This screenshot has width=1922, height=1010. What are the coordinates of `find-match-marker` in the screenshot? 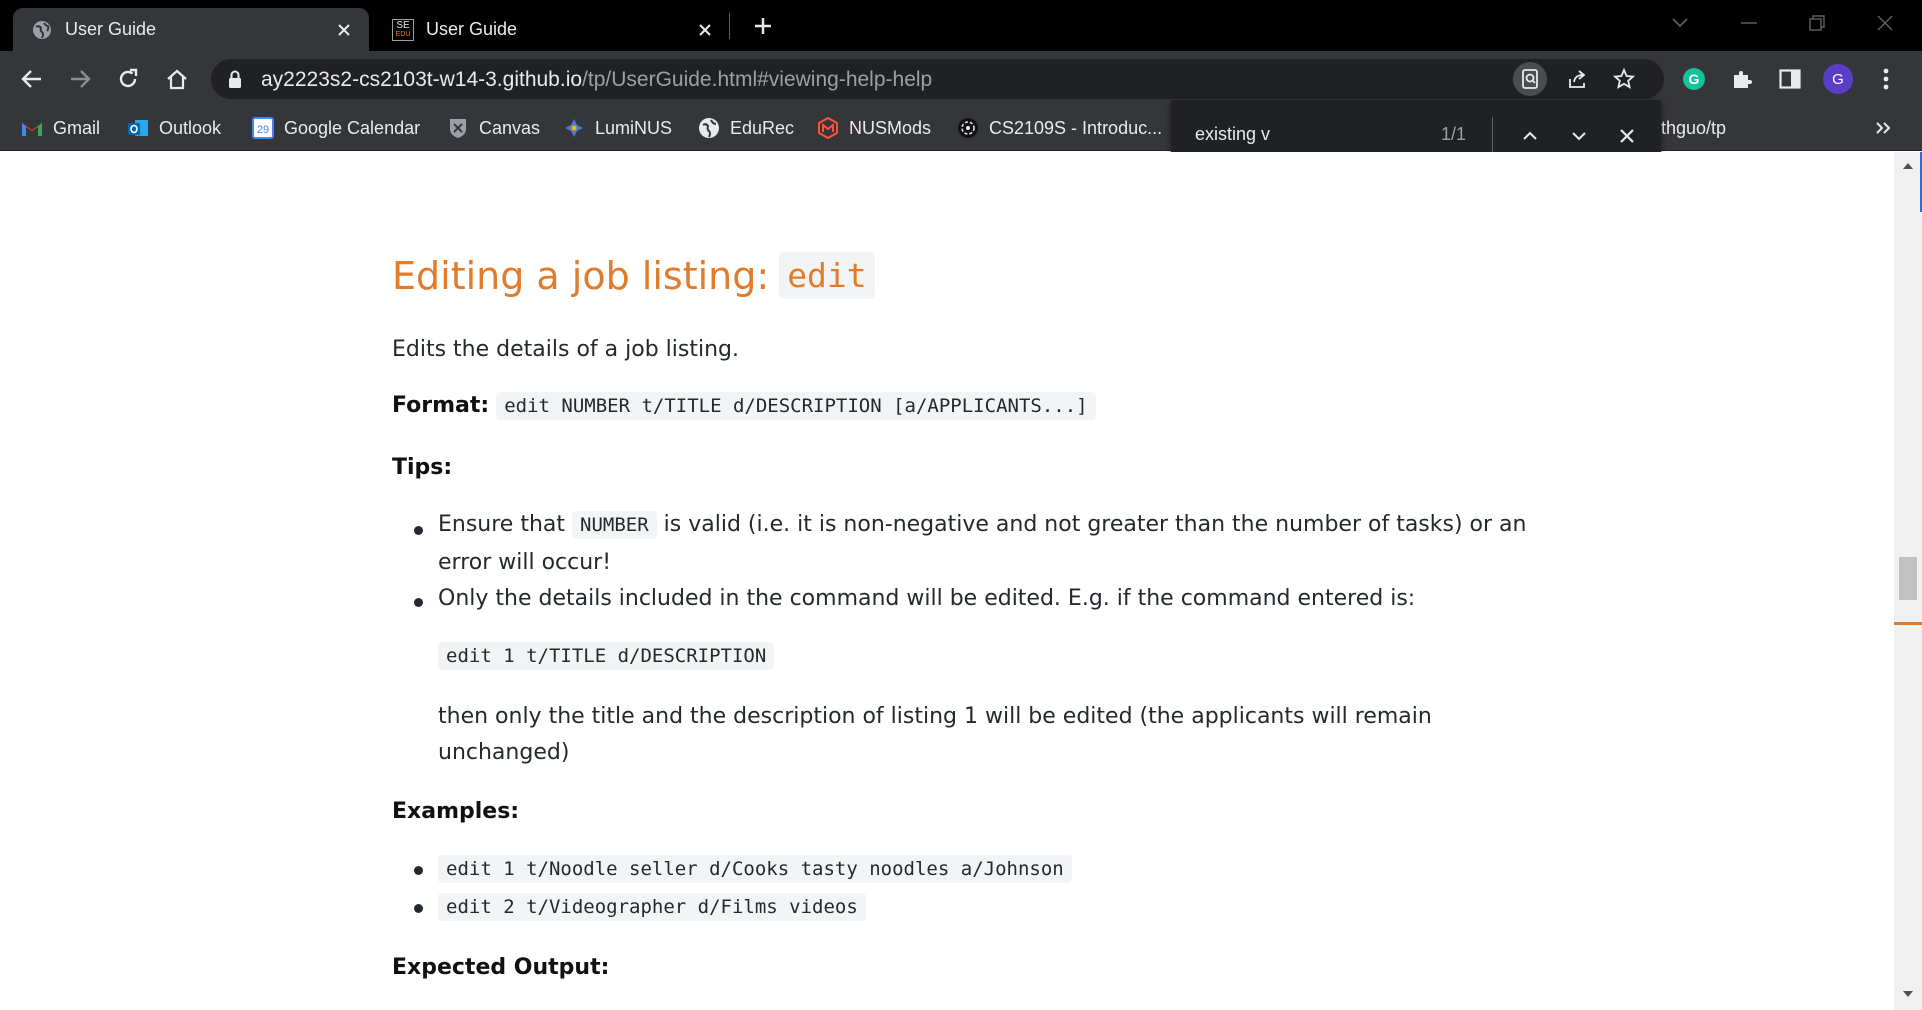 It's located at (1908, 623).